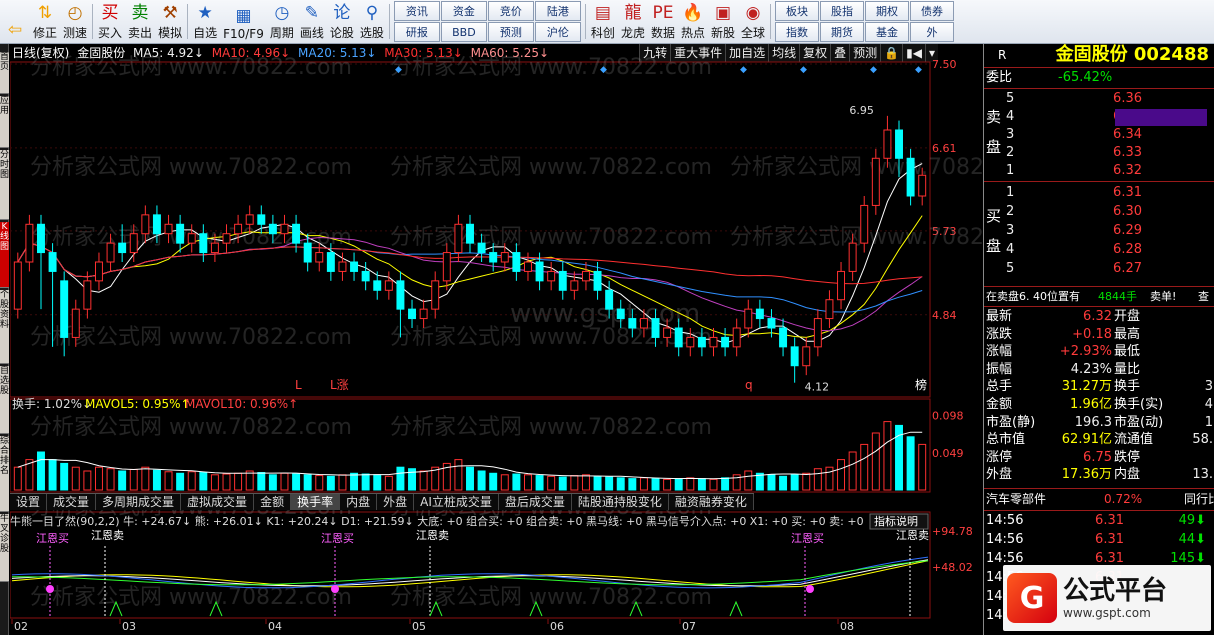  Describe the element at coordinates (140, 21) in the screenshot. I see `toolbar-button-卖出: 卖卖出` at that location.